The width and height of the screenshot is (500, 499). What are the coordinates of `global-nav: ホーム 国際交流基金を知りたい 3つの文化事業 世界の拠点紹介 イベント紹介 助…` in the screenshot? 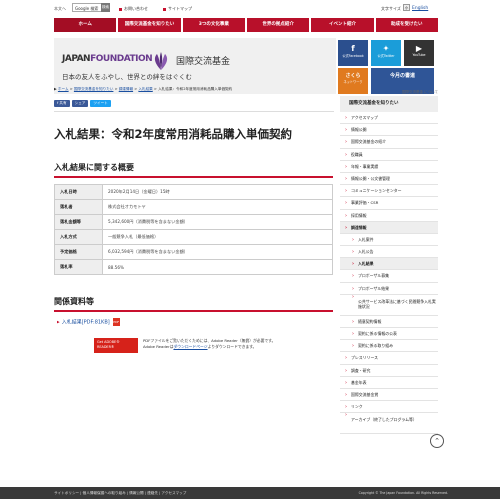 It's located at (246, 25).